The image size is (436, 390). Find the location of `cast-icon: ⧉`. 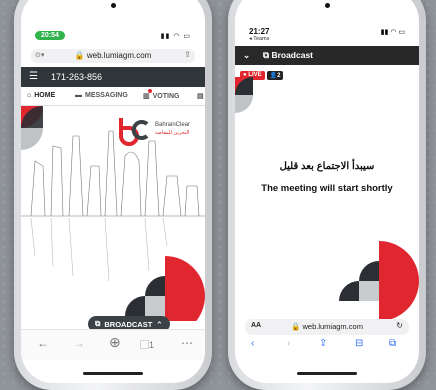

cast-icon: ⧉ is located at coordinates (98, 323).